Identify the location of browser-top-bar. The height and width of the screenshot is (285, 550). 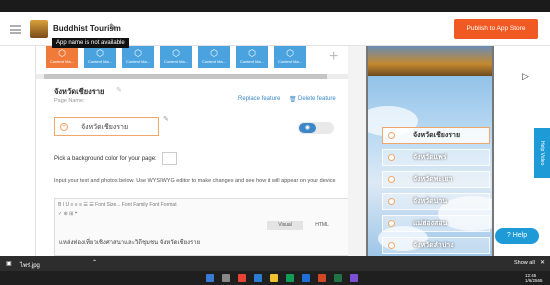
(275, 6).